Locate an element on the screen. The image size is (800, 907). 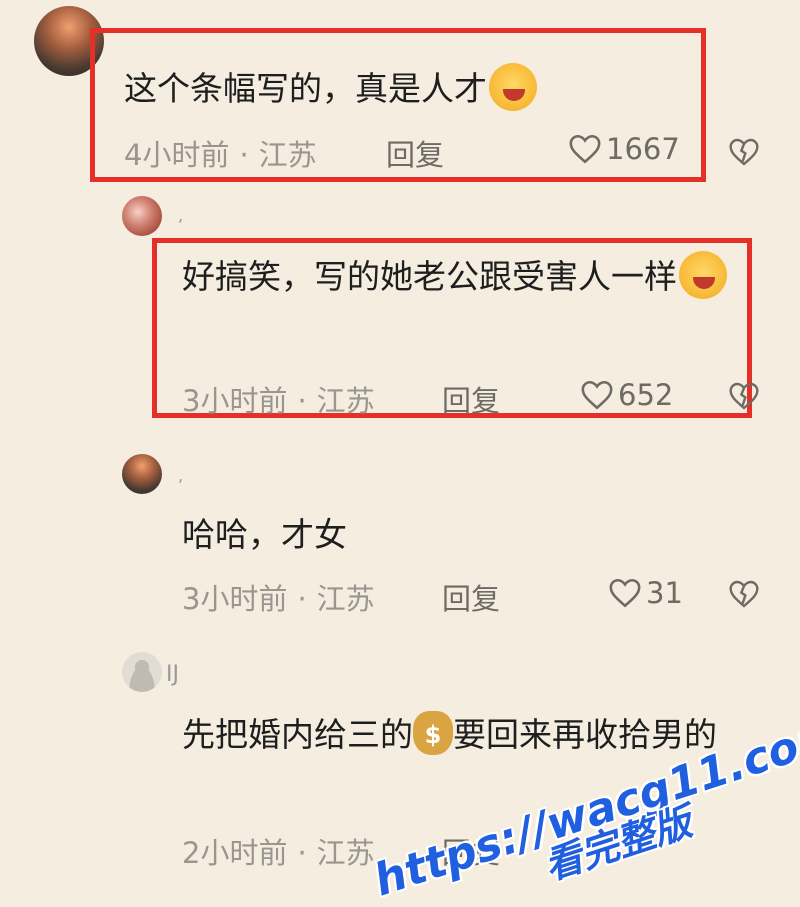
like-button: 31 is located at coordinates (645, 593).